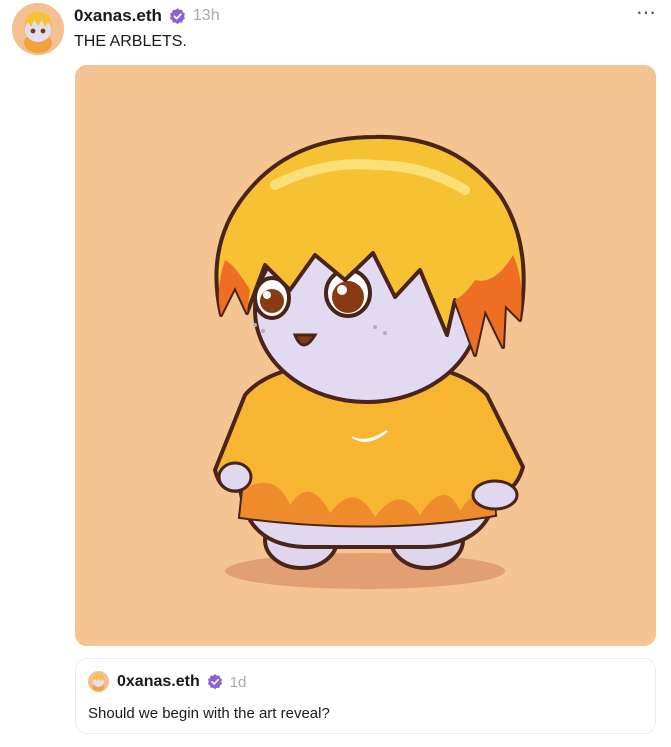  What do you see at coordinates (98, 681) in the screenshot?
I see `quoted-author-avatar` at bounding box center [98, 681].